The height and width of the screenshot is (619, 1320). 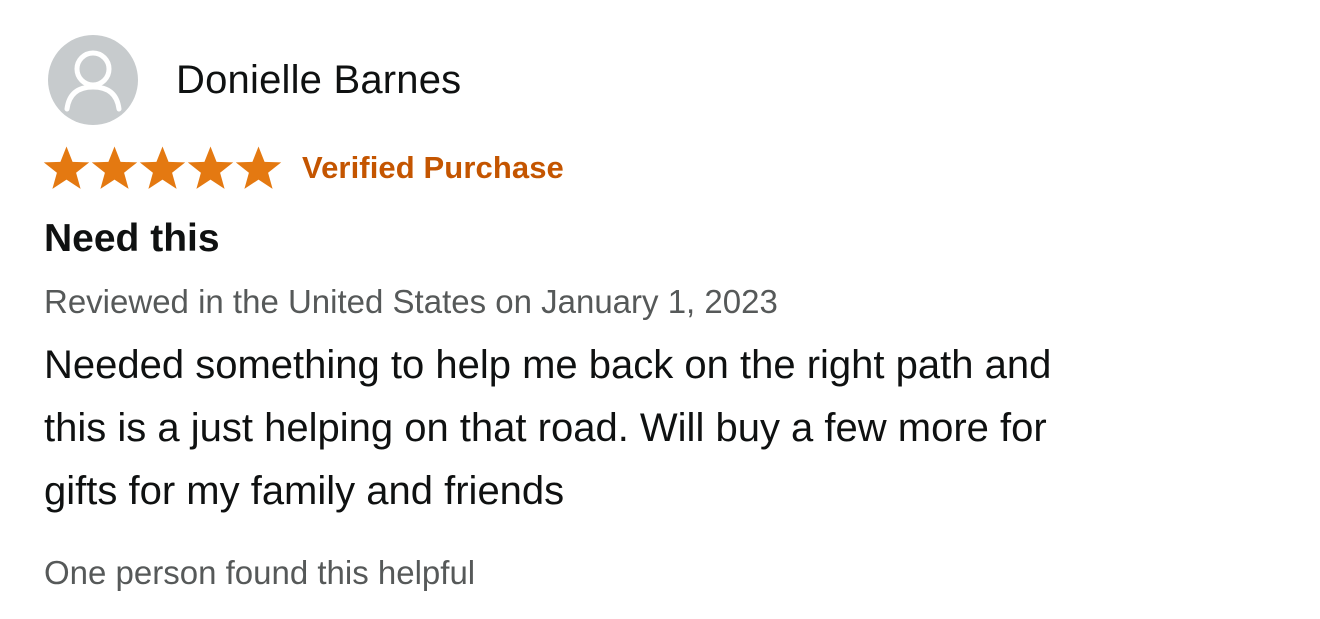 I want to click on review-body-line: gifts for my family and friends, so click(x=304, y=491).